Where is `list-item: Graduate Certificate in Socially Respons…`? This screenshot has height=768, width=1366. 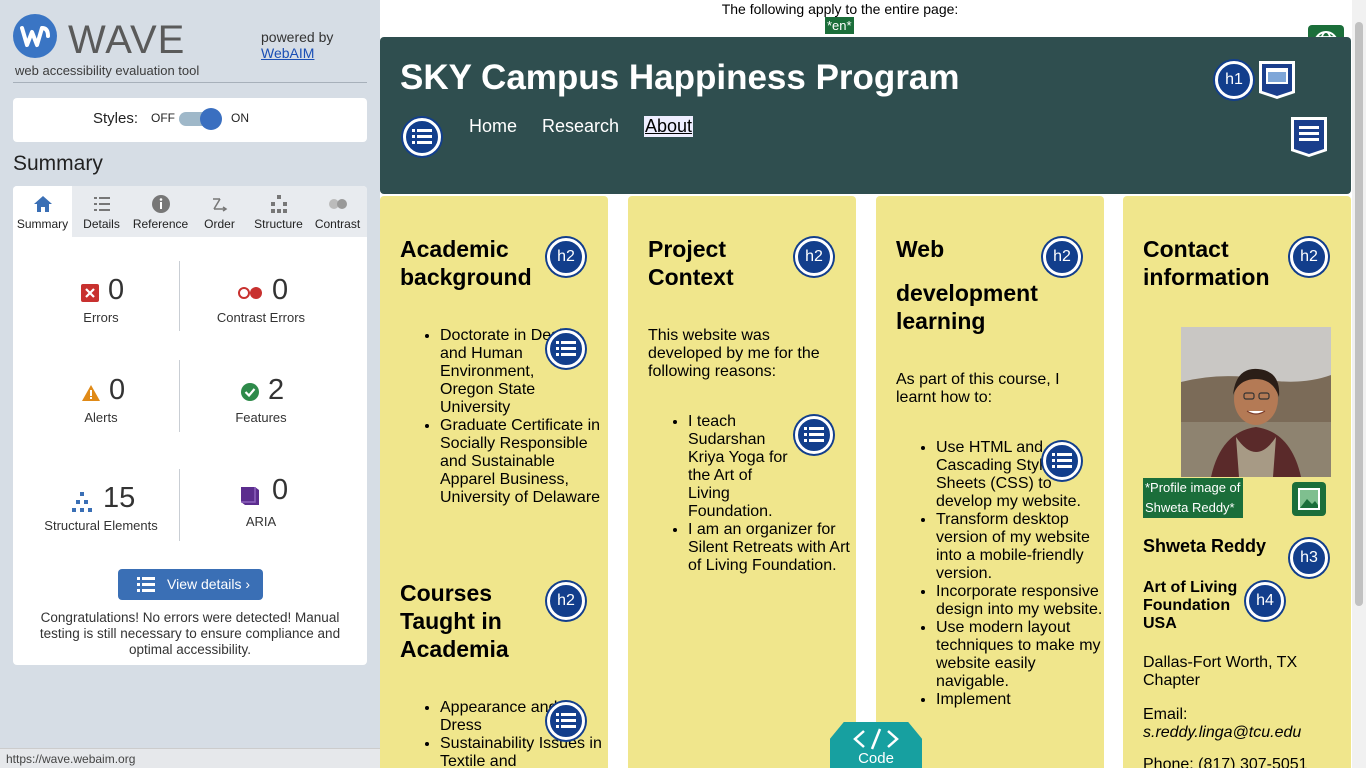
list-item: Graduate Certificate in Socially Respons… is located at coordinates (524, 462).